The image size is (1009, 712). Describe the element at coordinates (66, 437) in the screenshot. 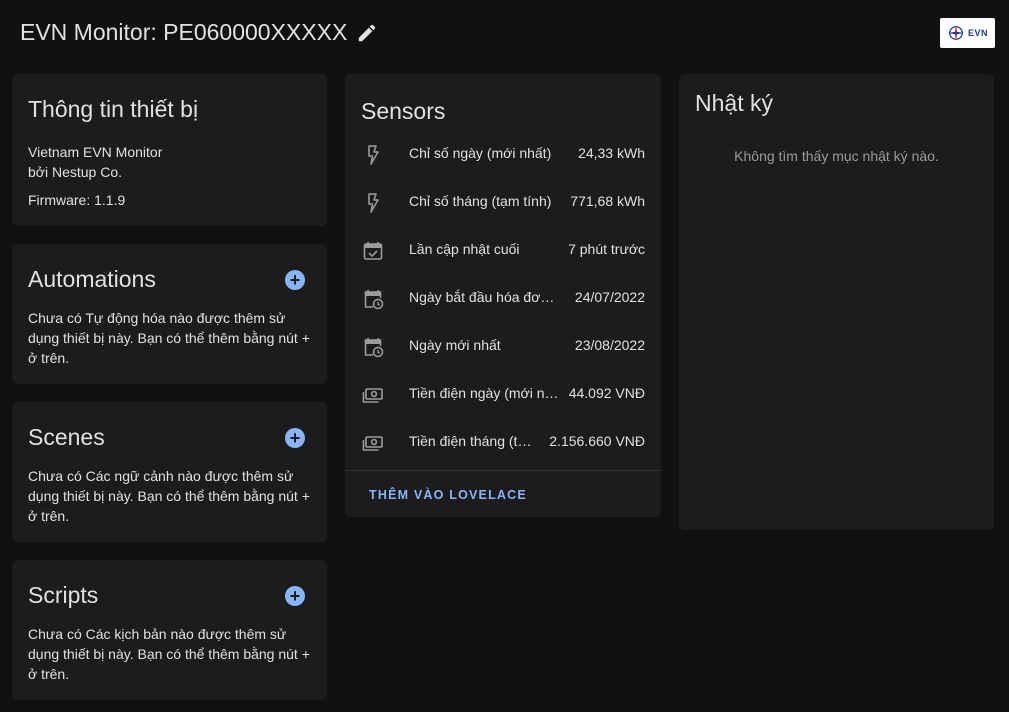

I see `scenes-title: Scenes` at that location.